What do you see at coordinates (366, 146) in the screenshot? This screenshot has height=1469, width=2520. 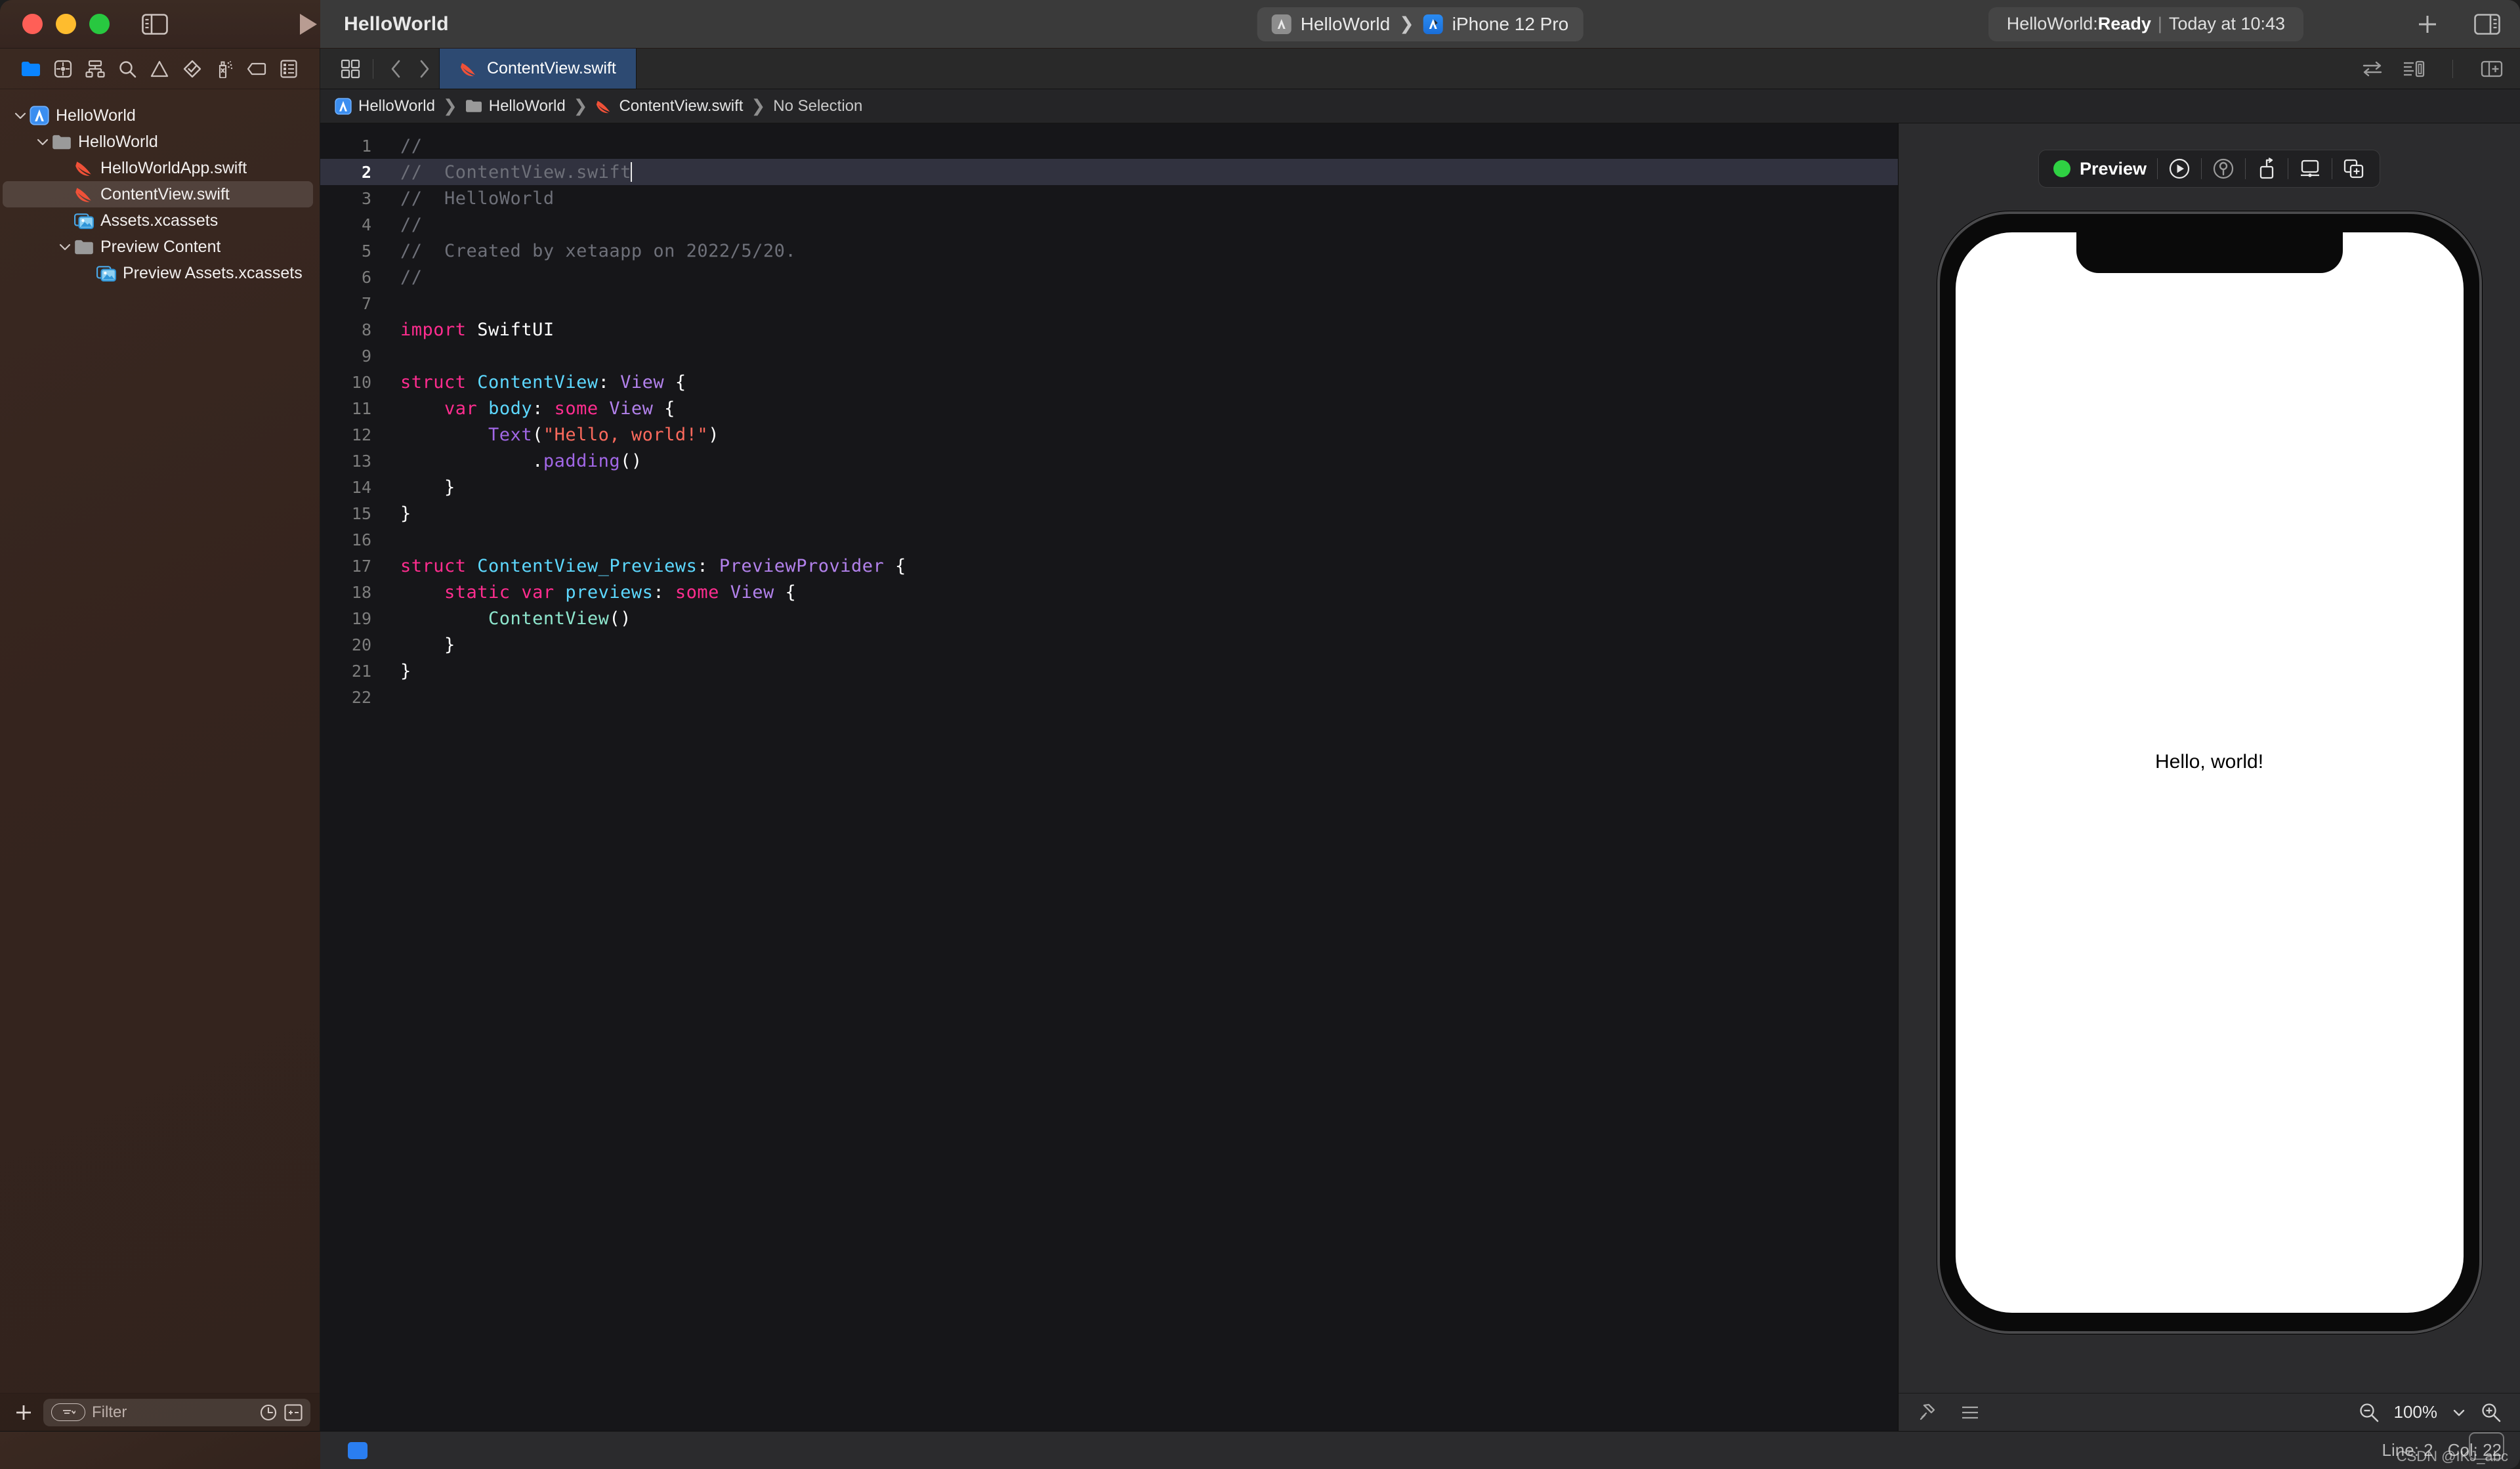 I see `line-number: 1` at bounding box center [366, 146].